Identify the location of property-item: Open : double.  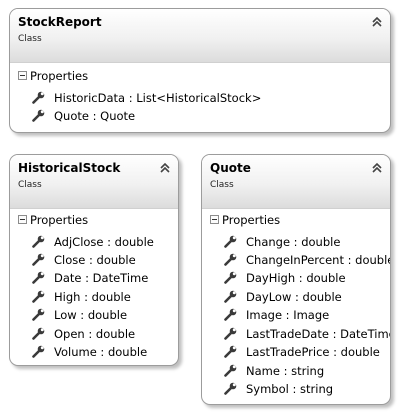
(83, 334).